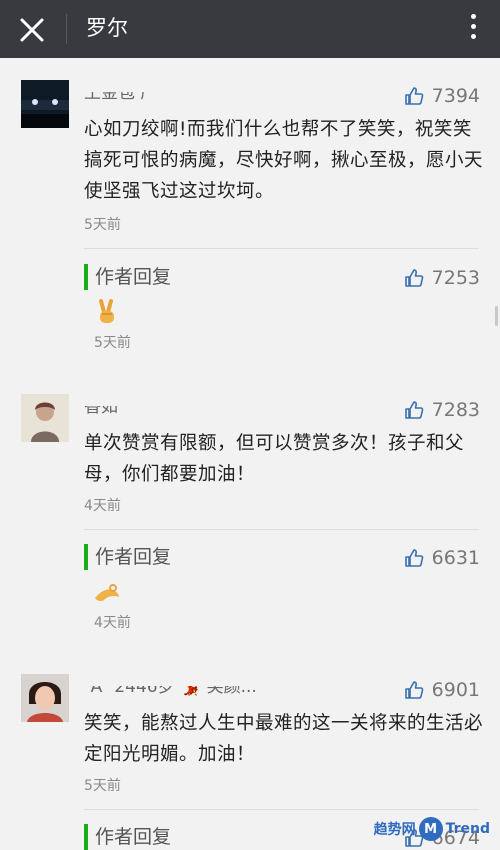 This screenshot has height=850, width=500. I want to click on comment-text: 笑笑，能熬过人生中最难的这一关将来的生活必定阳光明媚。加油！, so click(284, 739).